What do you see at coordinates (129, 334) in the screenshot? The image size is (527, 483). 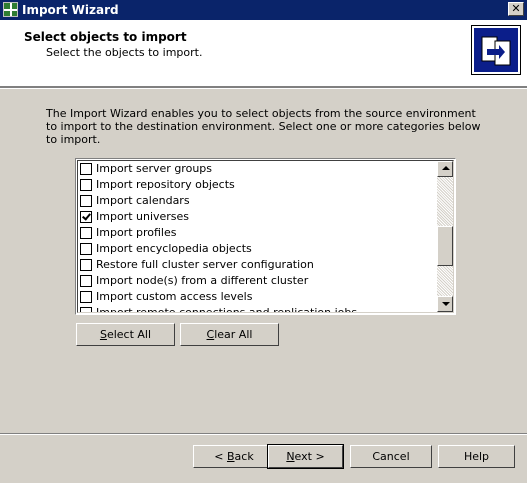 I see `select-all-label: elect All` at bounding box center [129, 334].